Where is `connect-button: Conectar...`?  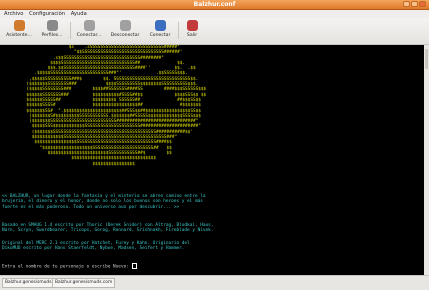 connect-button: Conectar... is located at coordinates (89, 31).